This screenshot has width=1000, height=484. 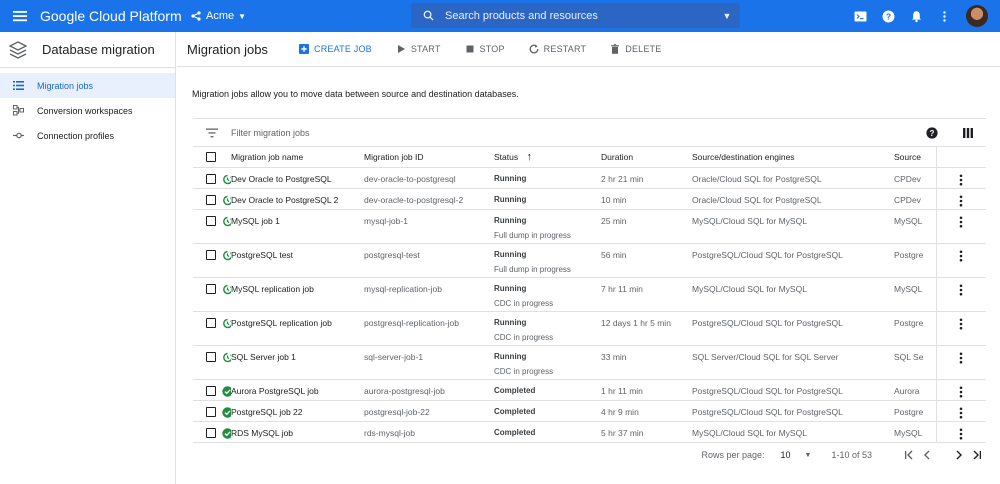 What do you see at coordinates (297, 178) in the screenshot?
I see `job-name-link: Dev Oracle to PostgreSQL` at bounding box center [297, 178].